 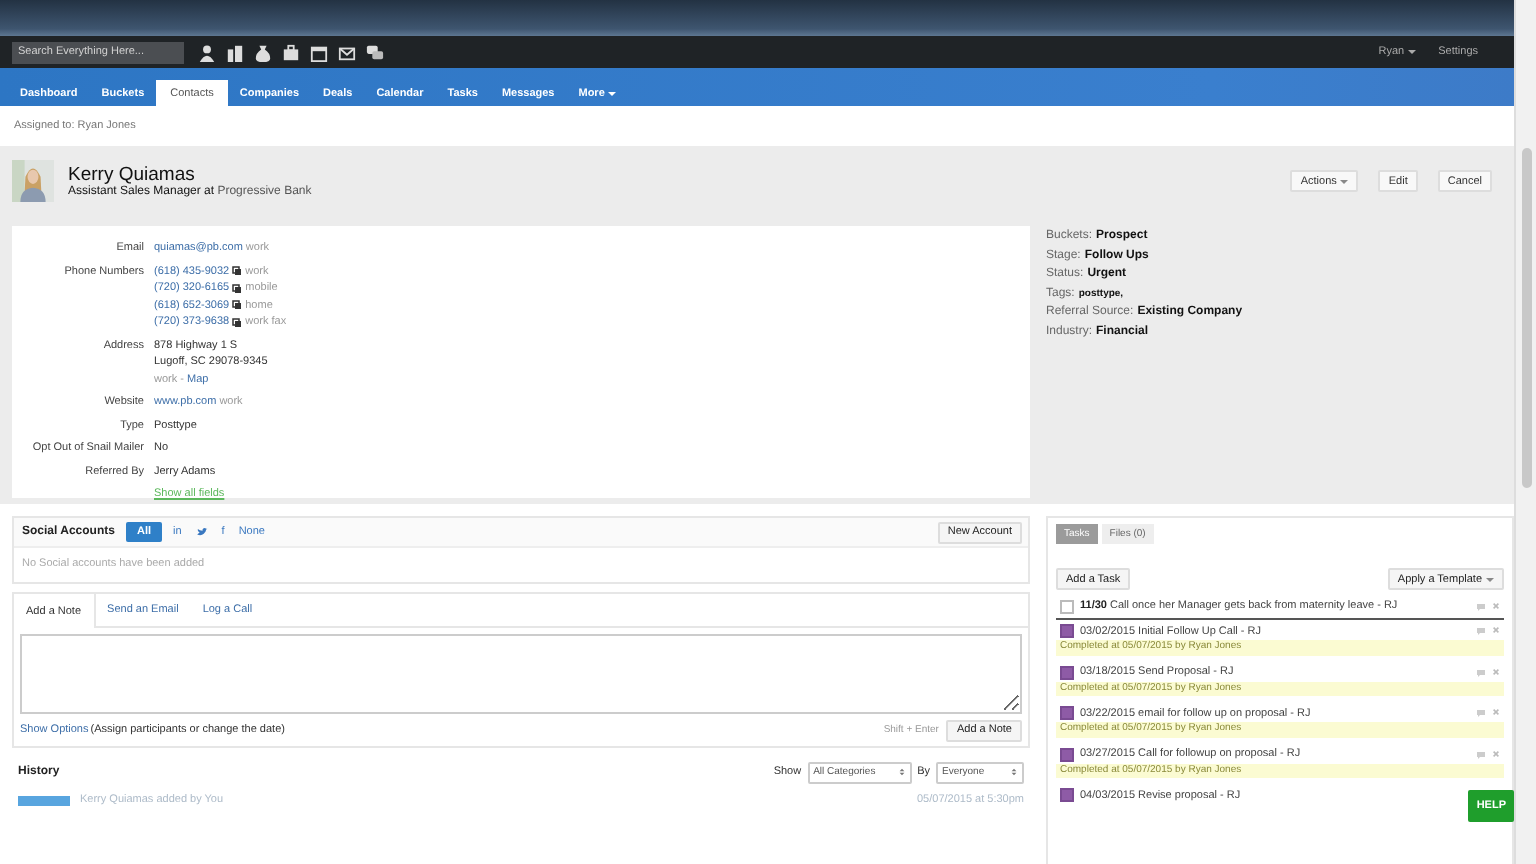 What do you see at coordinates (1014, 772) in the screenshot?
I see `updown-icon` at bounding box center [1014, 772].